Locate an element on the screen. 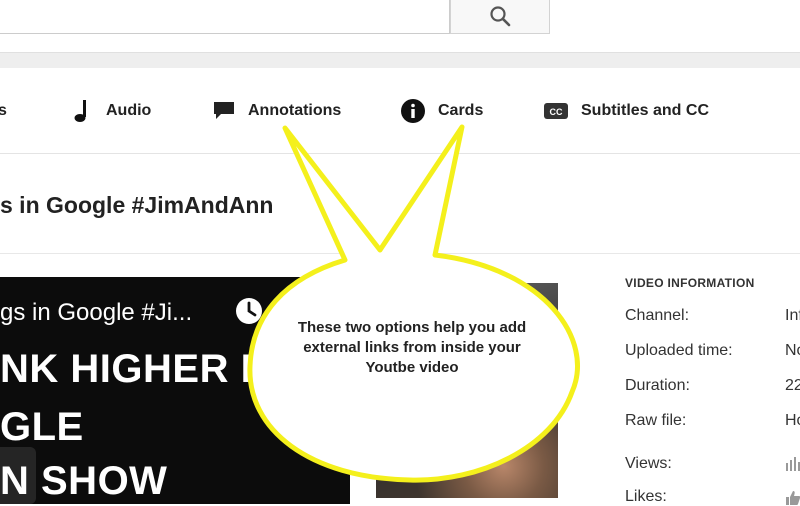  info-value: Inf is located at coordinates (792, 315).